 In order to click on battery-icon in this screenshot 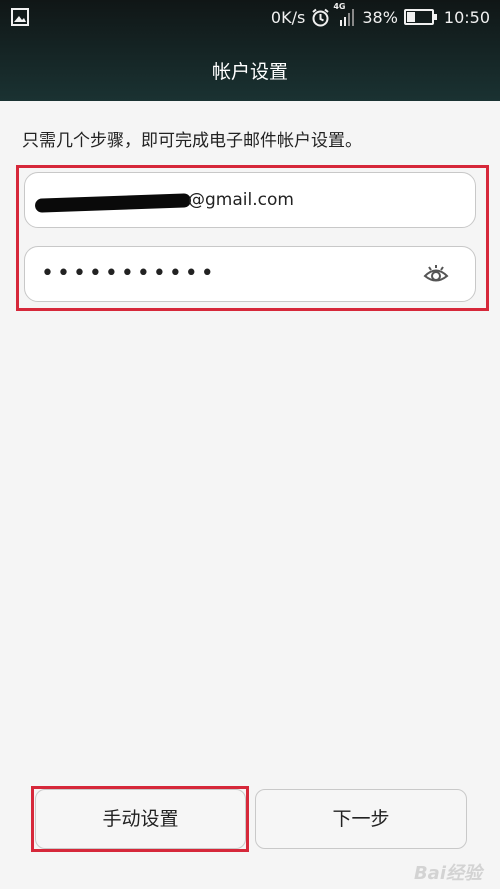, I will do `click(420, 17)`.